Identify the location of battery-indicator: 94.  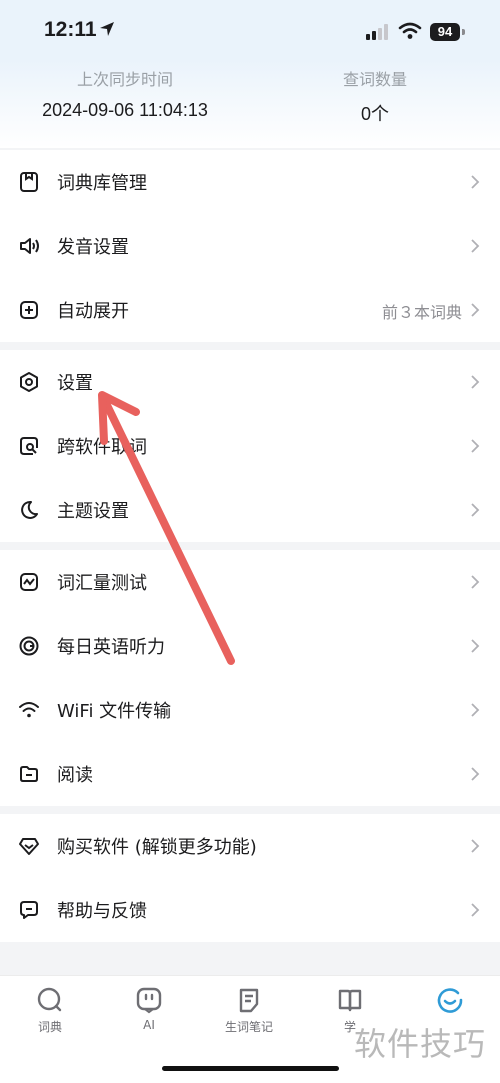
(445, 32).